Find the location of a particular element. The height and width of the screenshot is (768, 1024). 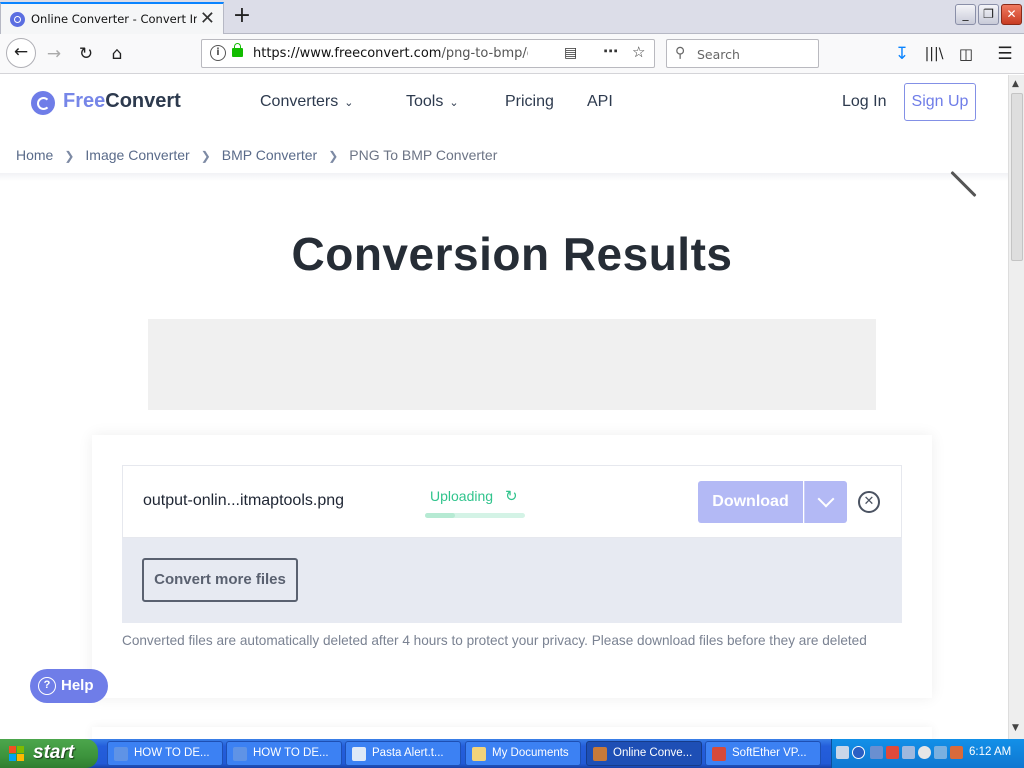

page-actions-icon: ⋯ is located at coordinates (610, 51).